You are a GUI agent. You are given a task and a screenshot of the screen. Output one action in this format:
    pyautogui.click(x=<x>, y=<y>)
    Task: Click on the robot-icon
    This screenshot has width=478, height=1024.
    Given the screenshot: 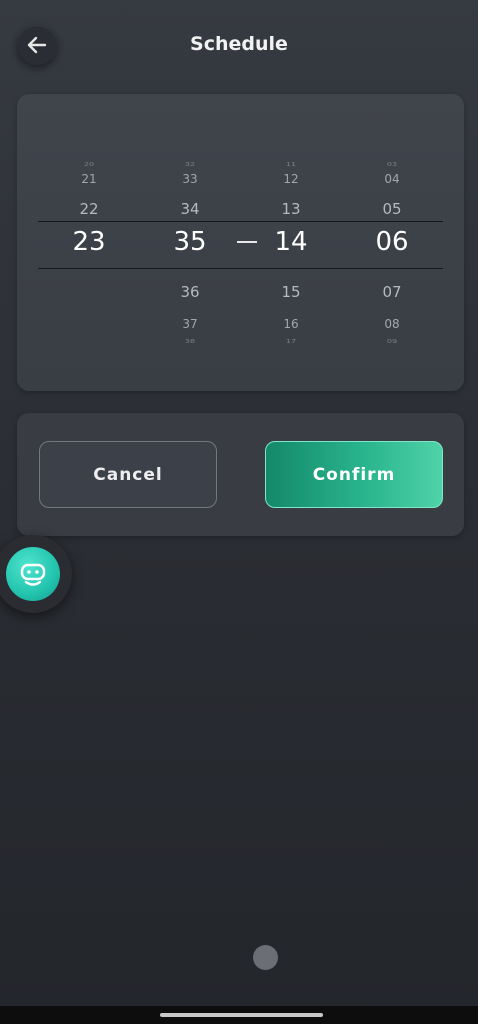 What is the action you would take?
    pyautogui.click(x=33, y=574)
    